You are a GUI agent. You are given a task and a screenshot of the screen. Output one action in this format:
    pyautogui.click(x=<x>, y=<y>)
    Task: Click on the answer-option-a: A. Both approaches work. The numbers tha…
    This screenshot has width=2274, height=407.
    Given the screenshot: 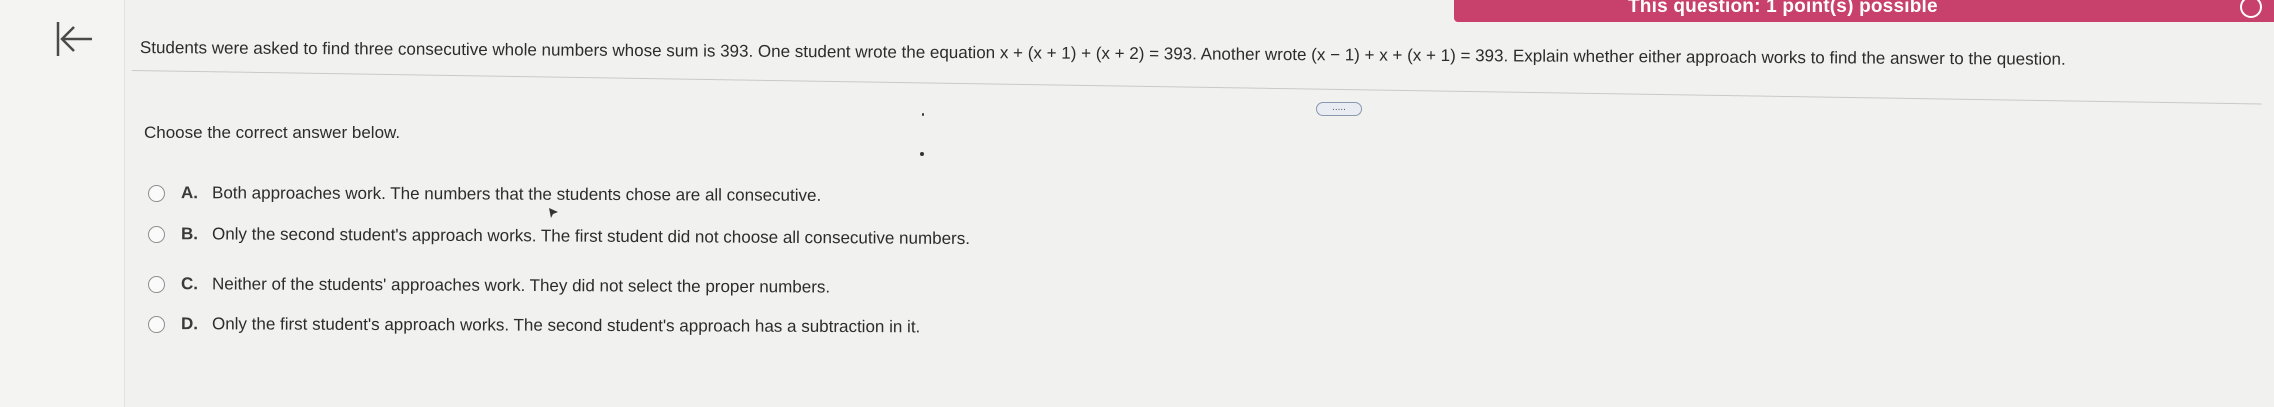 What is the action you would take?
    pyautogui.click(x=484, y=194)
    